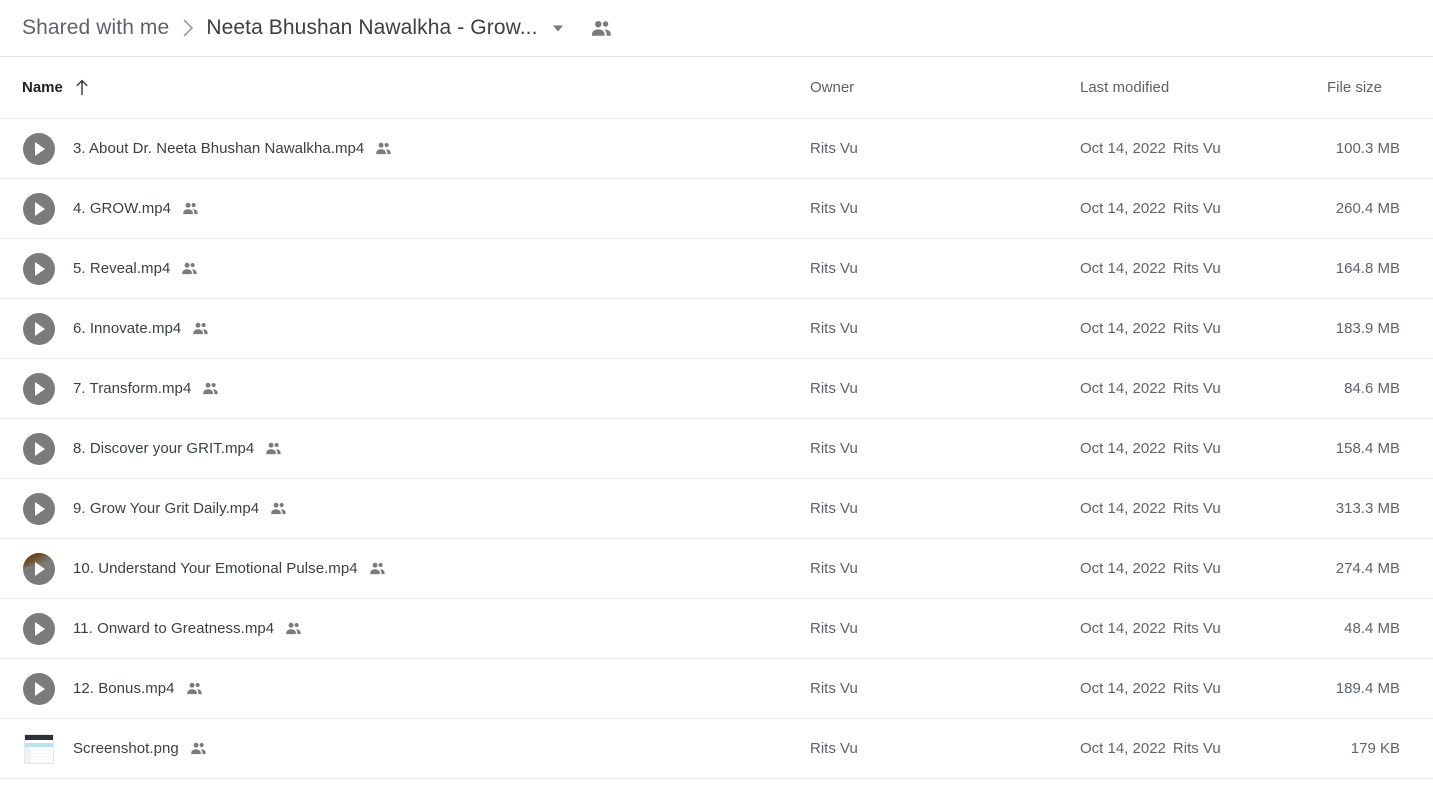 Image resolution: width=1433 pixels, height=786 pixels. What do you see at coordinates (122, 208) in the screenshot?
I see `file-name-label: 4. GROW.mp4` at bounding box center [122, 208].